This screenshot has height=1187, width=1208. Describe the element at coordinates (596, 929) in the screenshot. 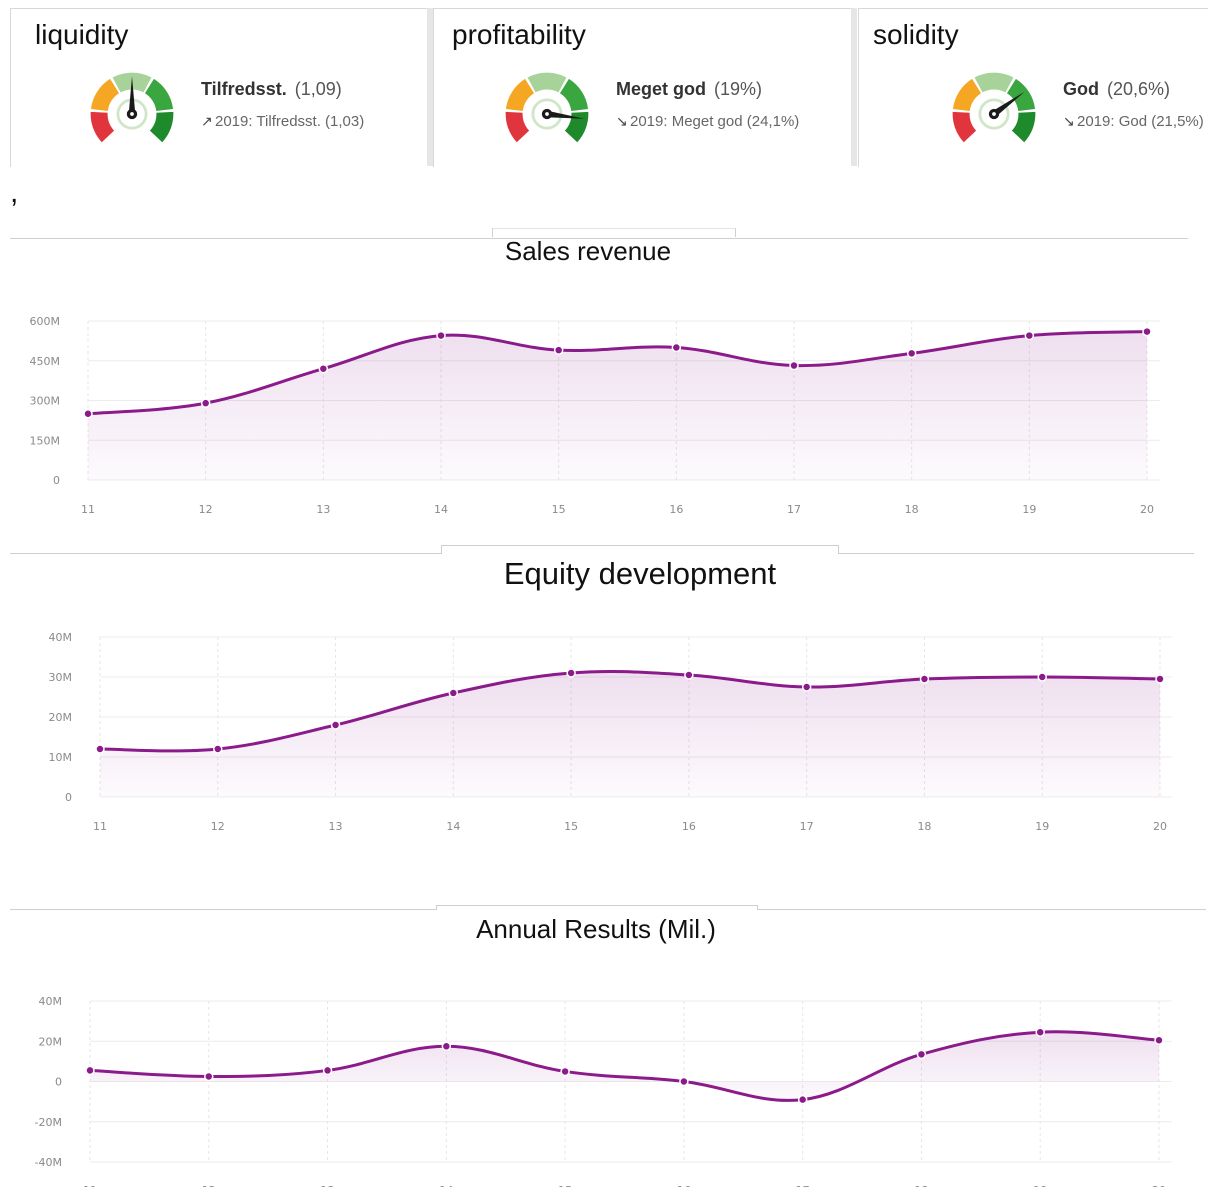

I see `chart-title: Annual Results (Mil.)` at that location.